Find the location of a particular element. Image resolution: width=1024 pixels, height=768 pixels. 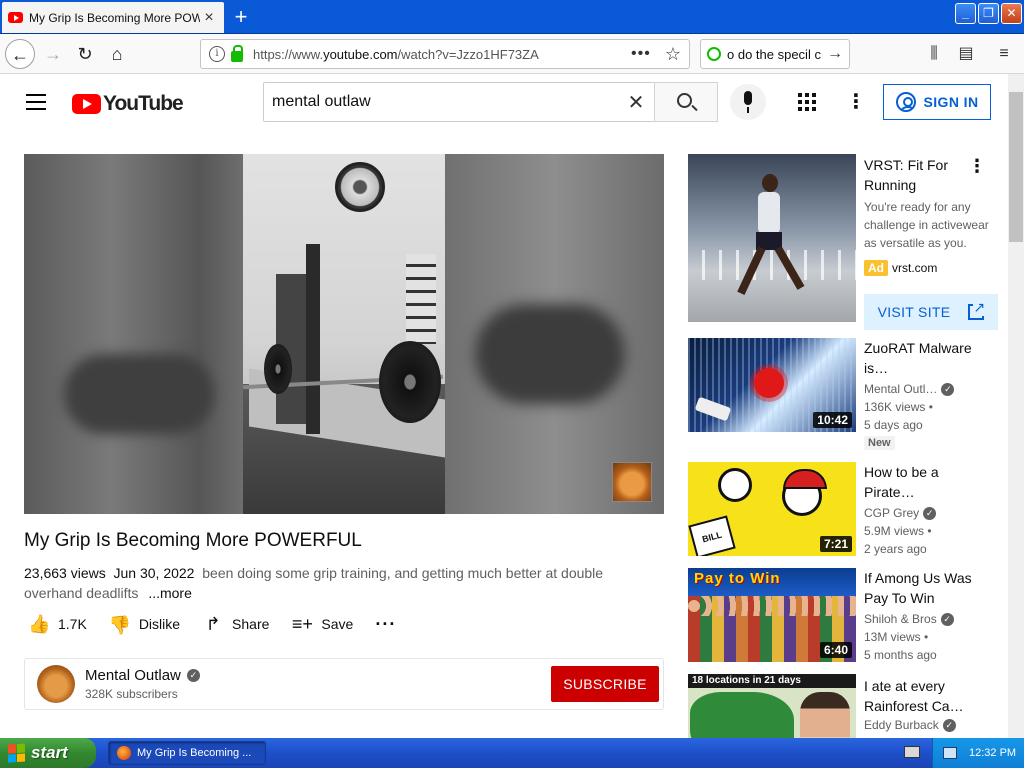

video-thumbnail: 18 locations in 21 days is located at coordinates (772, 706).